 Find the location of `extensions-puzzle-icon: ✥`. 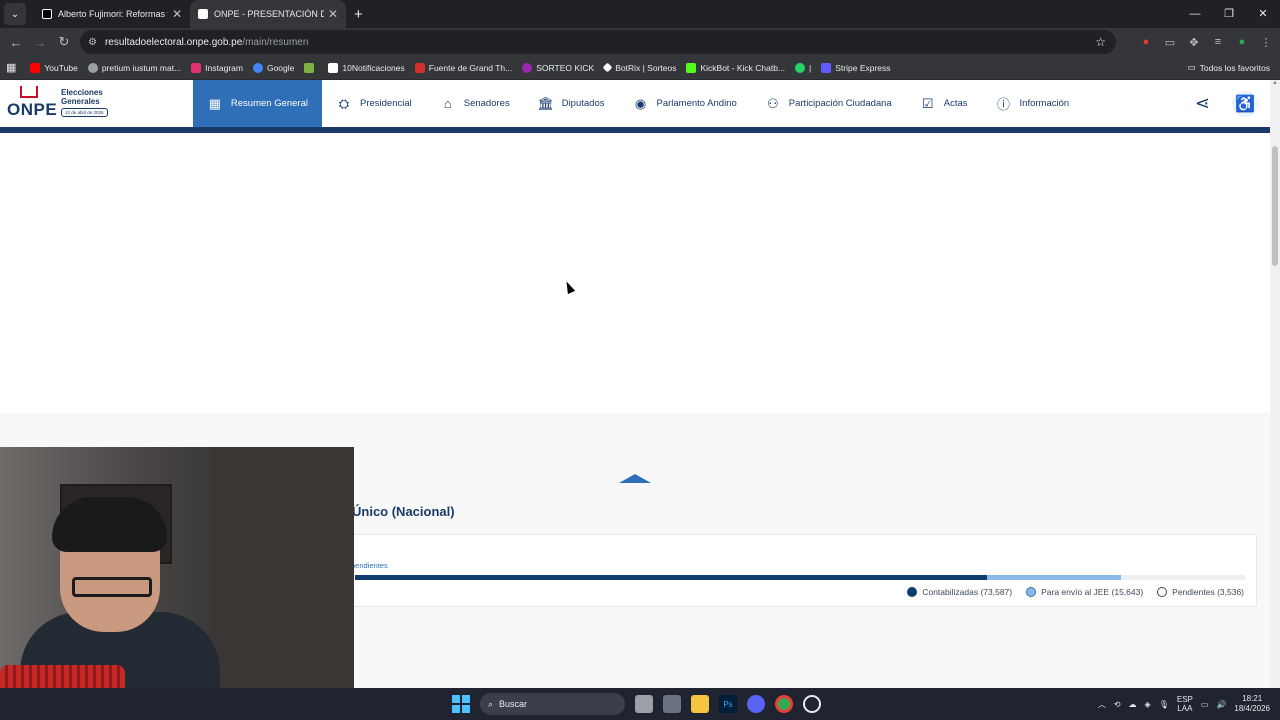

extensions-puzzle-icon: ✥ is located at coordinates (1194, 42).